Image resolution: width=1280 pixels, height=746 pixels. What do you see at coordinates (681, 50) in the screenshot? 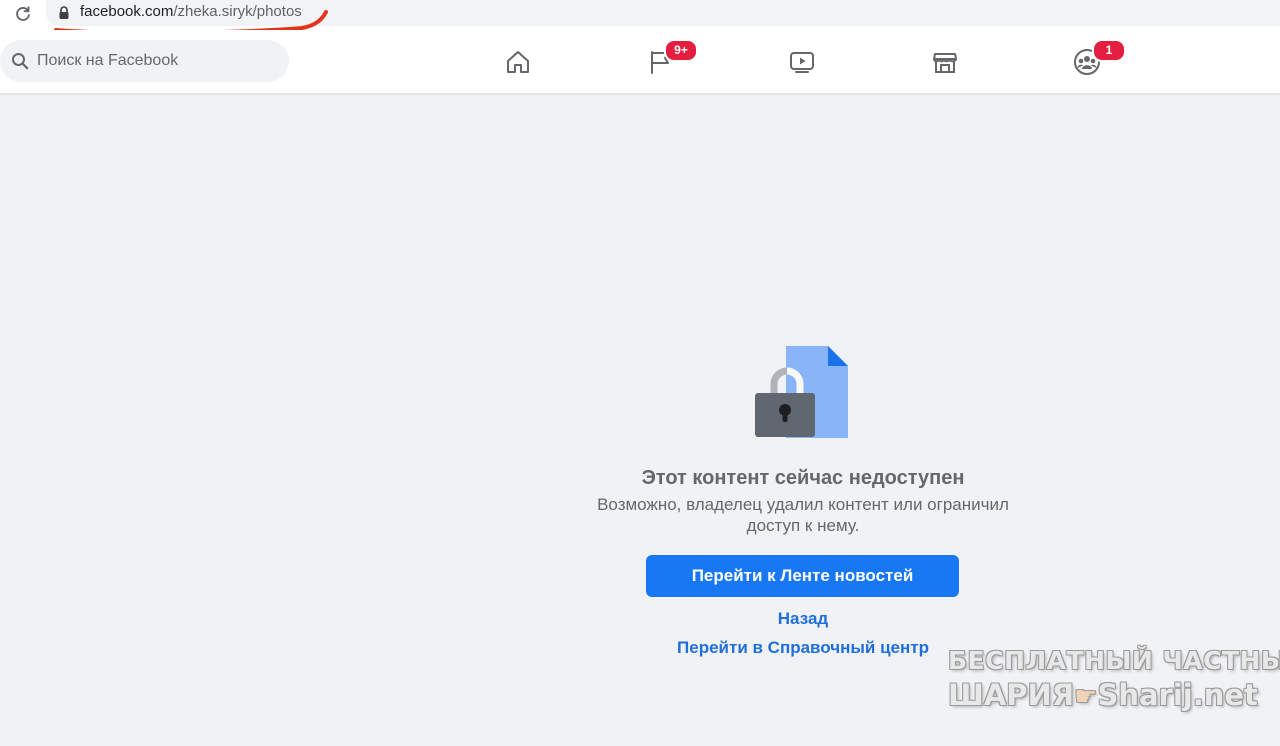
I see `notification-badge: 9+` at bounding box center [681, 50].